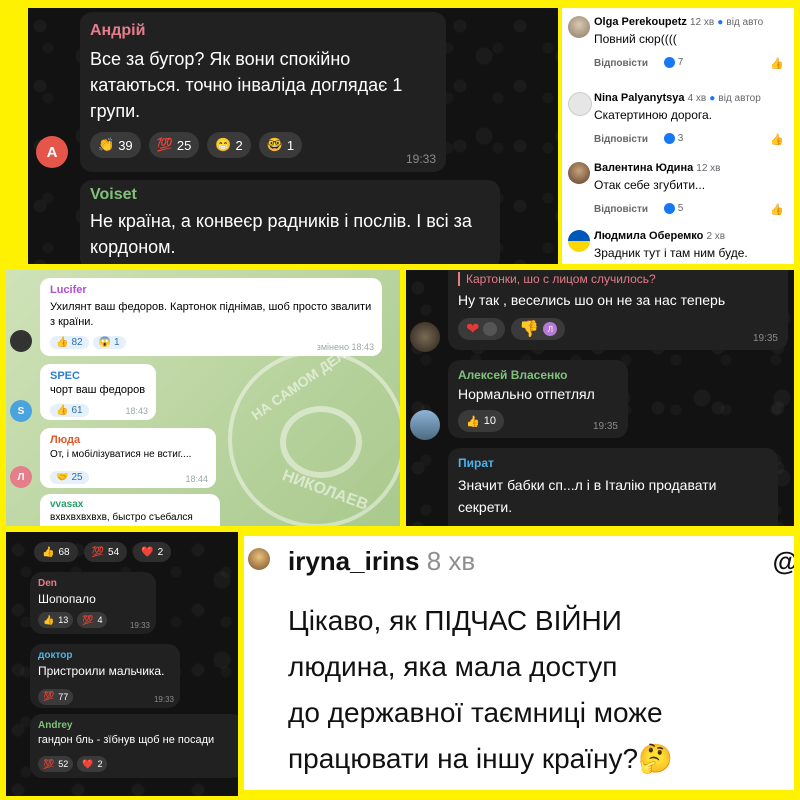 The width and height of the screenshot is (800, 800). Describe the element at coordinates (482, 329) in the screenshot. I see `reaction-chip: ❤` at that location.